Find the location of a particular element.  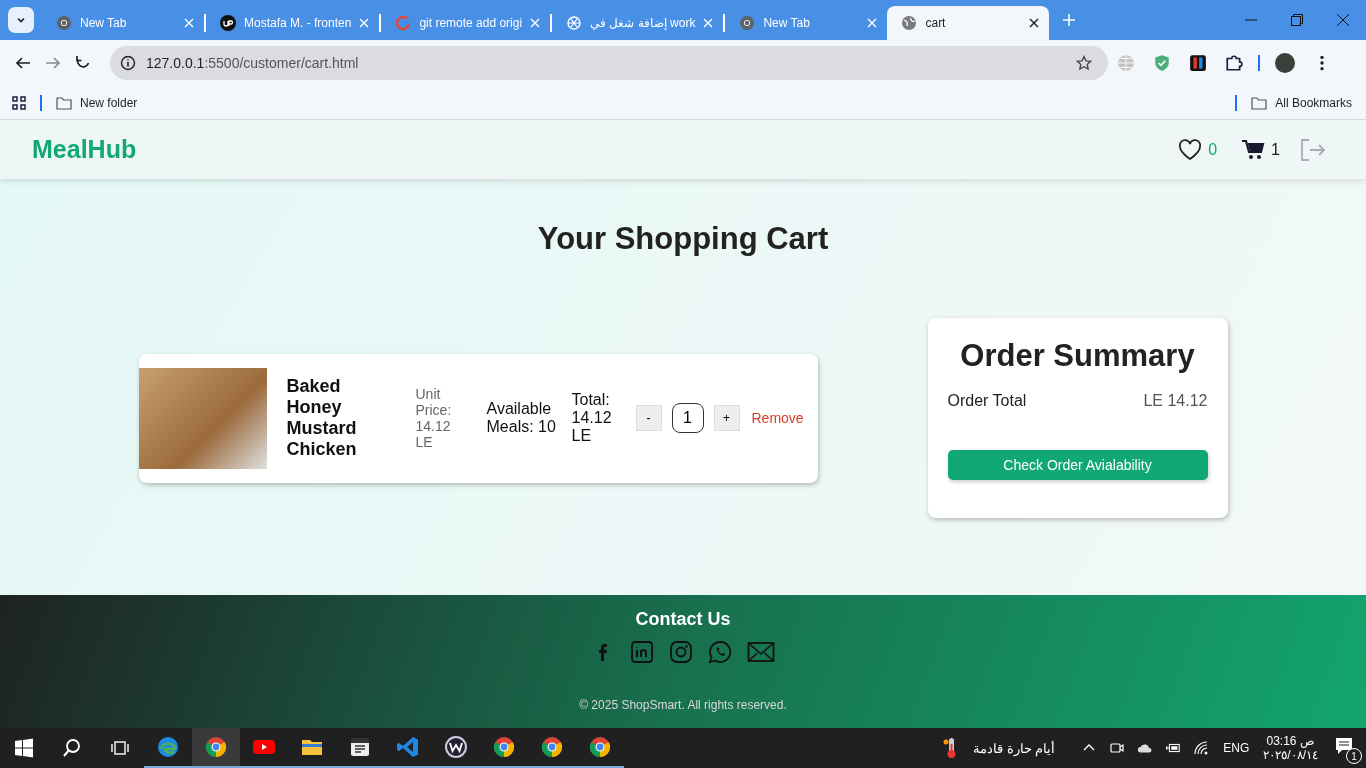

all-bookmarks-folder: All Bookmarks is located at coordinates (1301, 102).